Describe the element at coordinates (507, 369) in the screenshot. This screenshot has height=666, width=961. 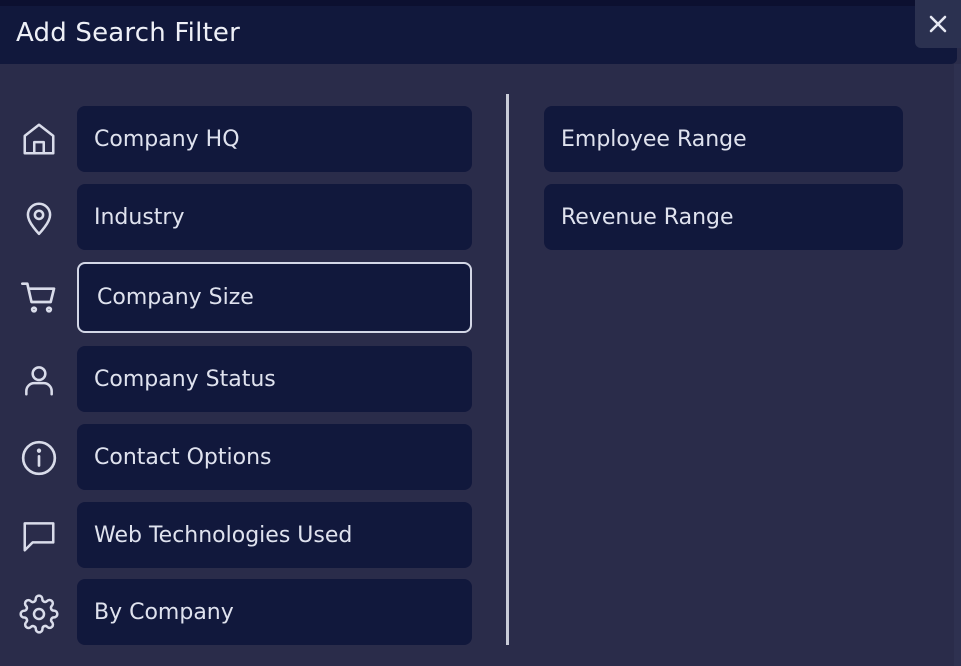
I see `column-divider` at that location.